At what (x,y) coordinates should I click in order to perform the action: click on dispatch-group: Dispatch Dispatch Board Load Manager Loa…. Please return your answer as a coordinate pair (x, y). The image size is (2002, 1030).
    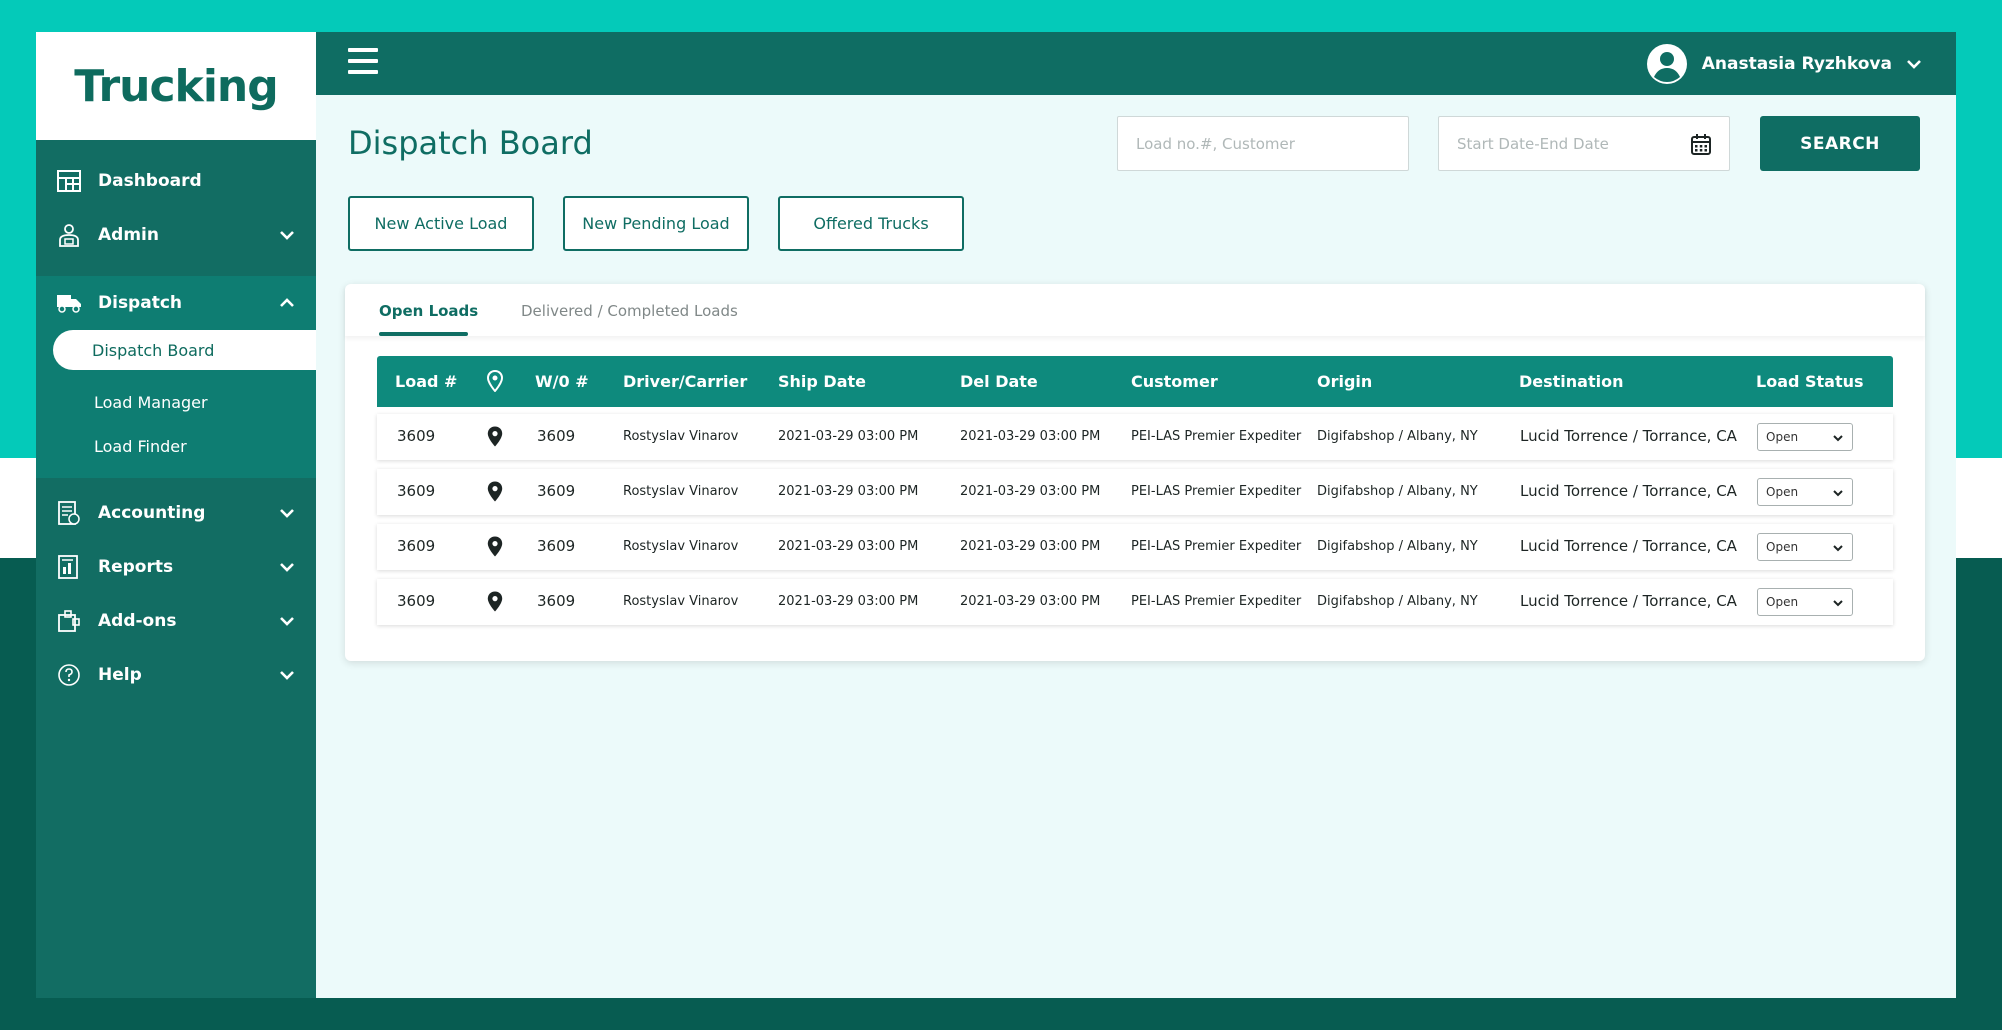
    Looking at the image, I should click on (176, 377).